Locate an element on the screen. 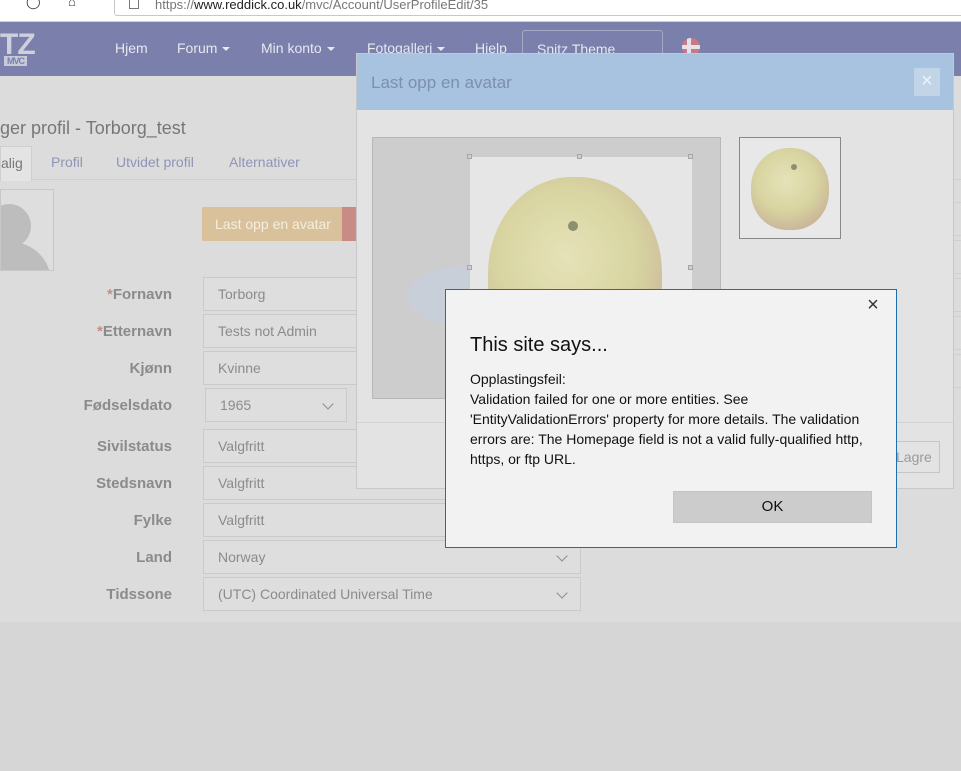  page-icon is located at coordinates (134, 4).